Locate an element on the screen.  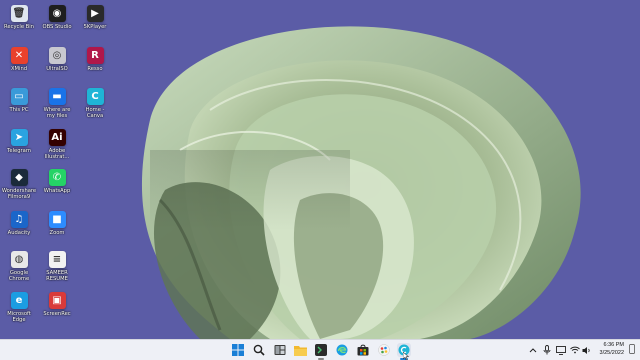
taskbar-file-explorer is located at coordinates (280, 350).